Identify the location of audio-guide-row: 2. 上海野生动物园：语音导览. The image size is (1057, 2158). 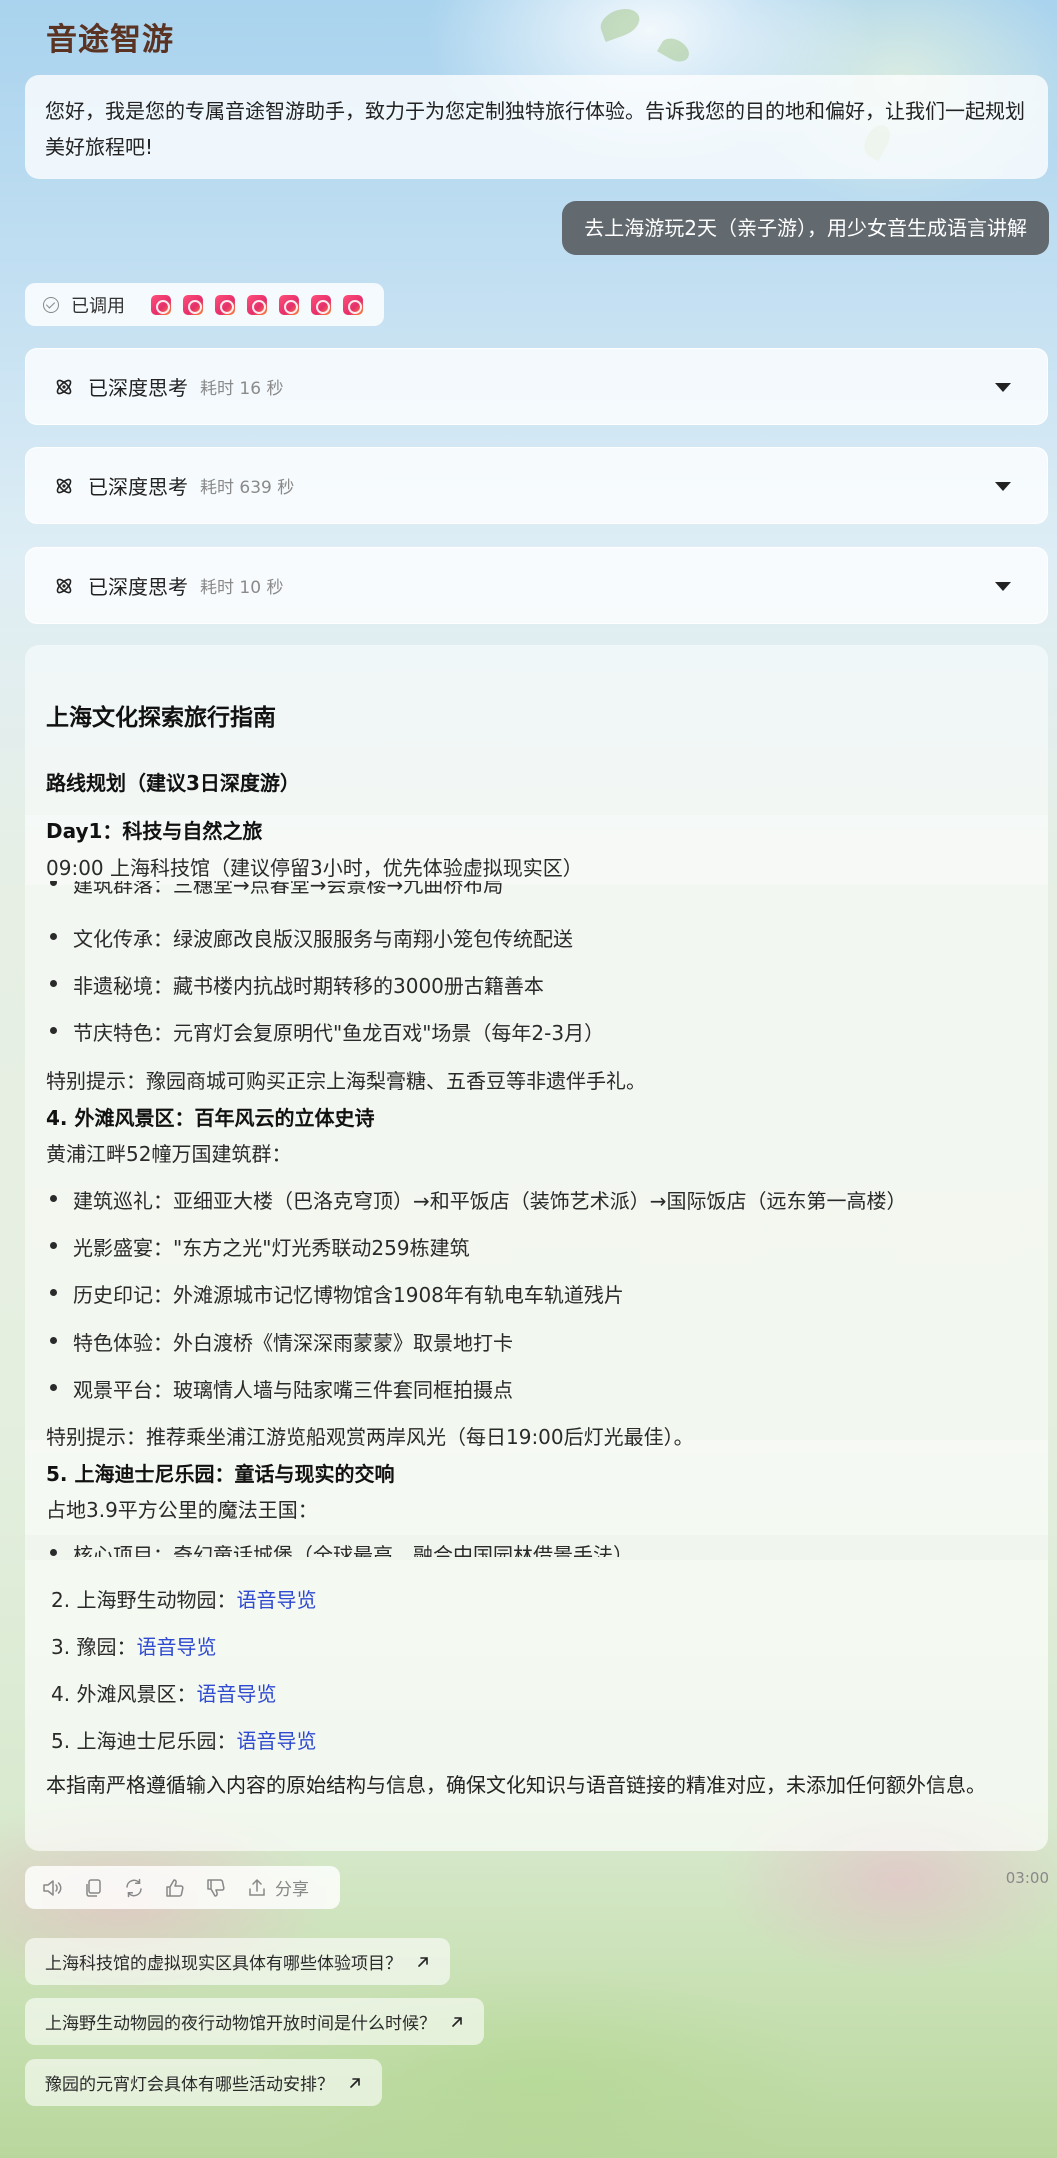
(183, 1598).